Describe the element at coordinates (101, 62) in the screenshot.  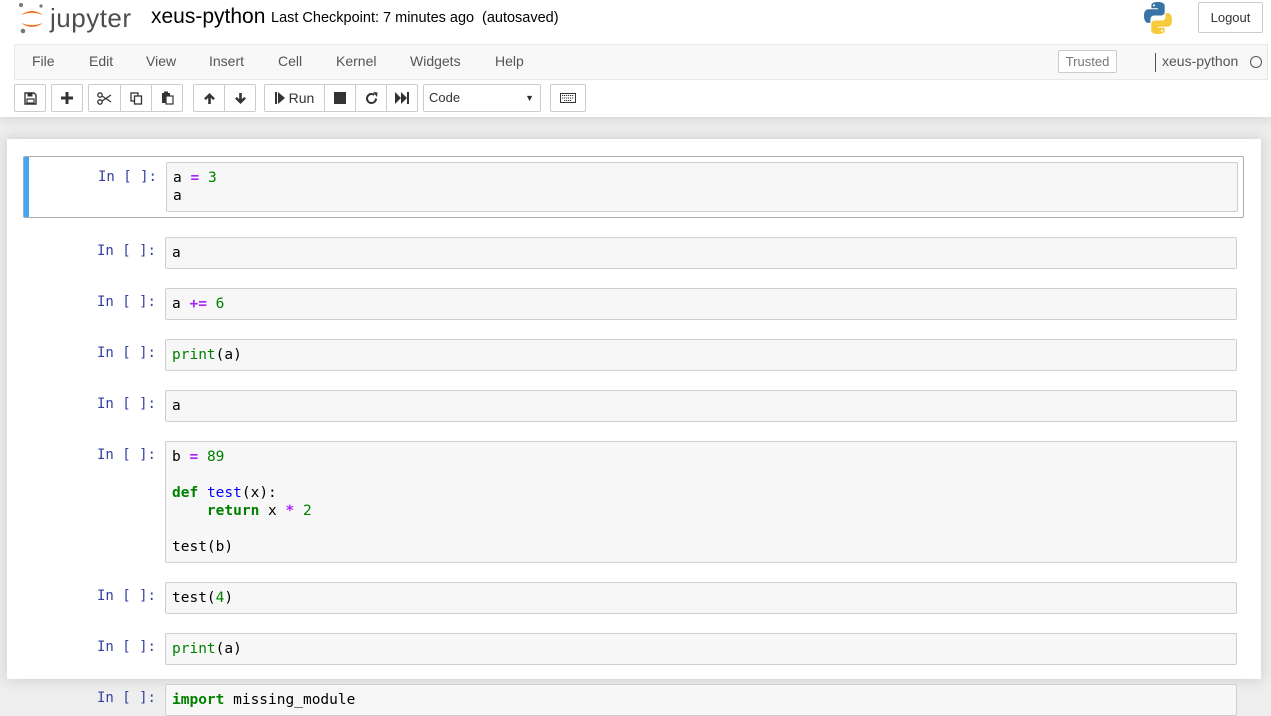
I see `menu-edit: Edit` at that location.